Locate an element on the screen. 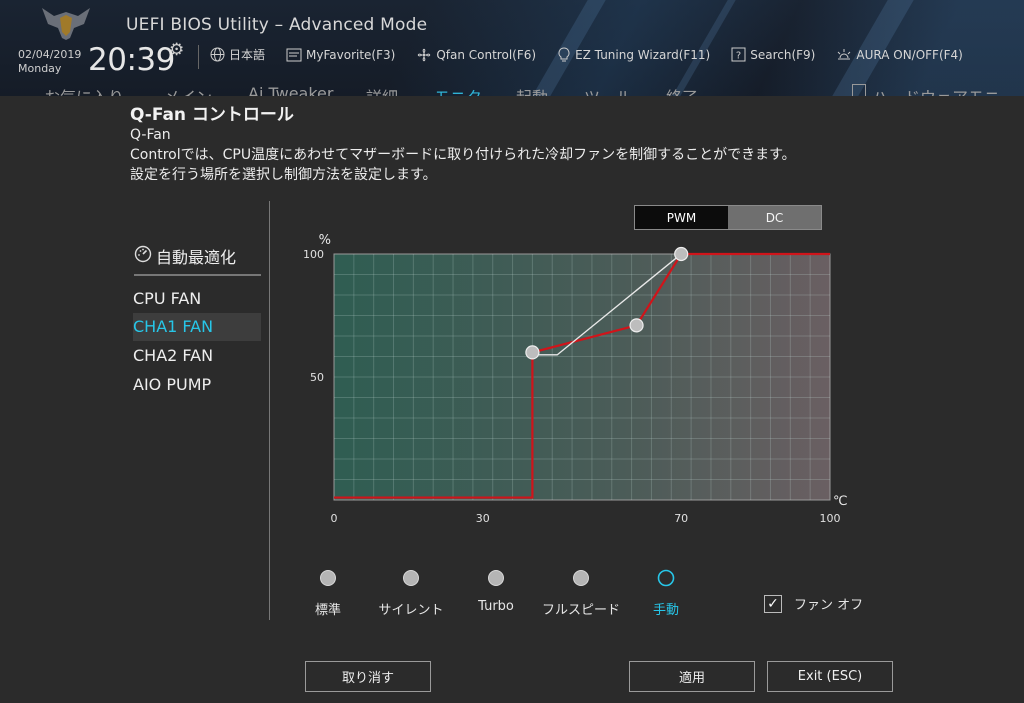 Image resolution: width=1024 pixels, height=703 pixels. preset-label: 手動 is located at coordinates (666, 608).